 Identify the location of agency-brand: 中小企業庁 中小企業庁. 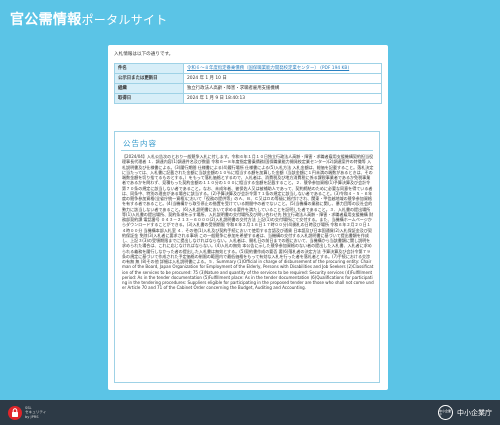
(465, 412).